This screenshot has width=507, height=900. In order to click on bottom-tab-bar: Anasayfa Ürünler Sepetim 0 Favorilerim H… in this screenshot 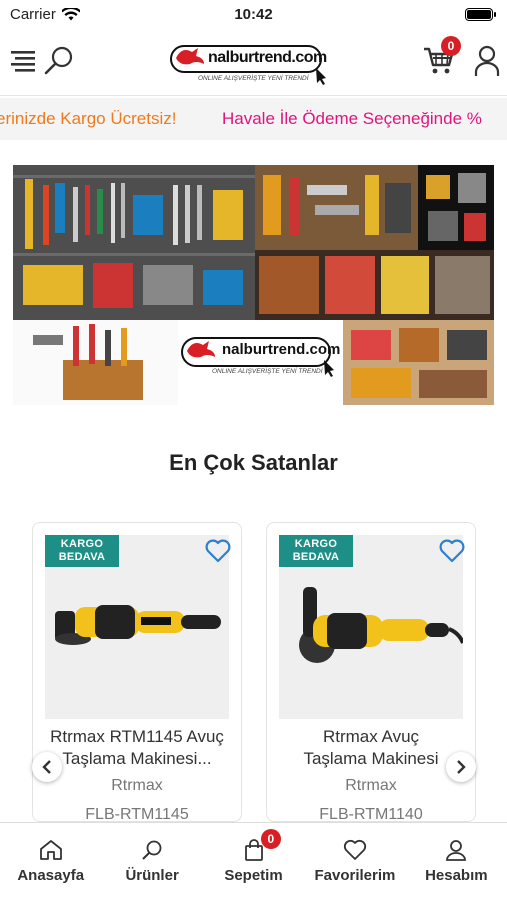, I will do `click(253, 861)`.